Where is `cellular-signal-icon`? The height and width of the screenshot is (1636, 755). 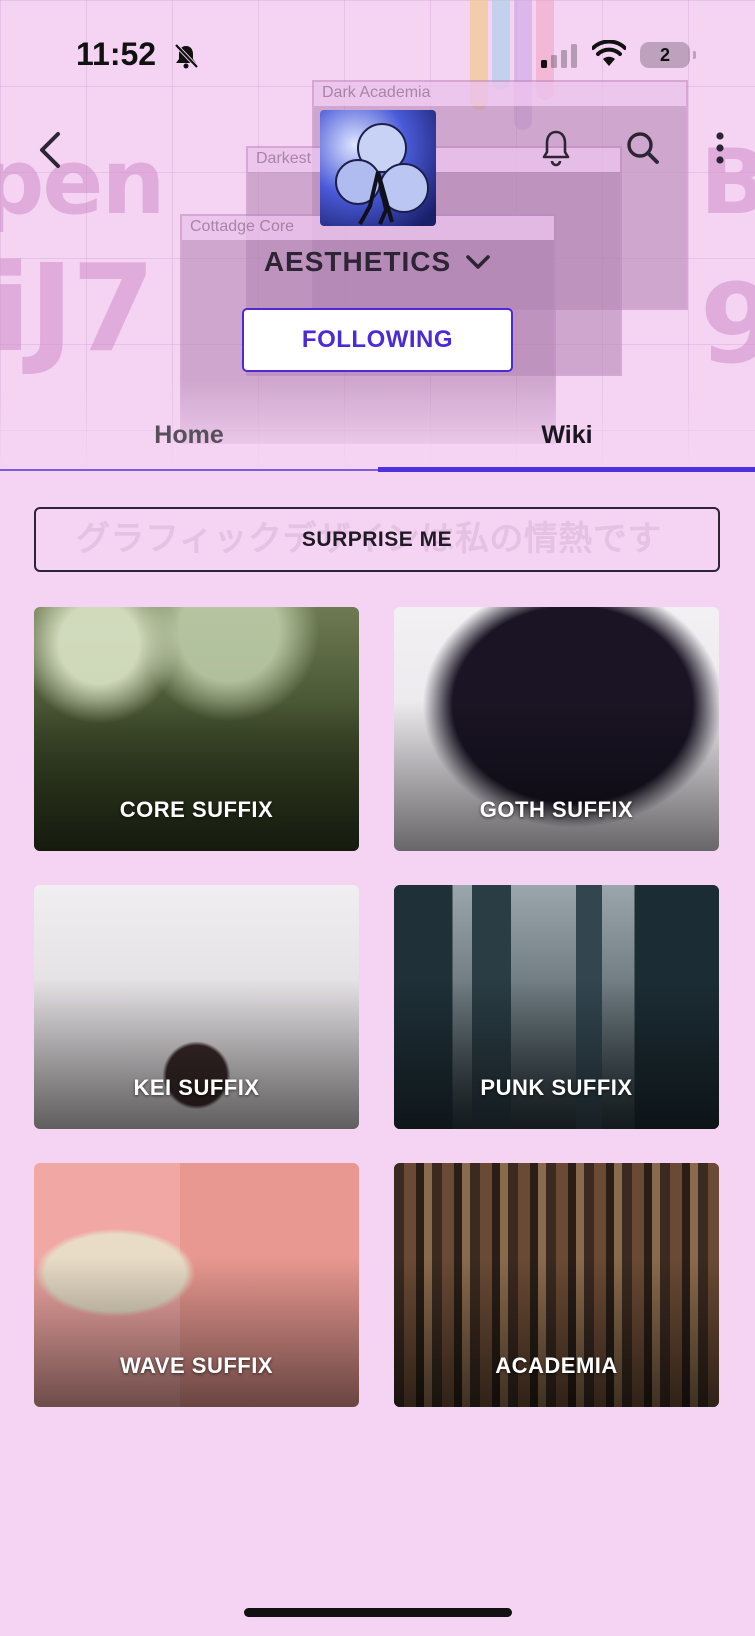 cellular-signal-icon is located at coordinates (559, 56).